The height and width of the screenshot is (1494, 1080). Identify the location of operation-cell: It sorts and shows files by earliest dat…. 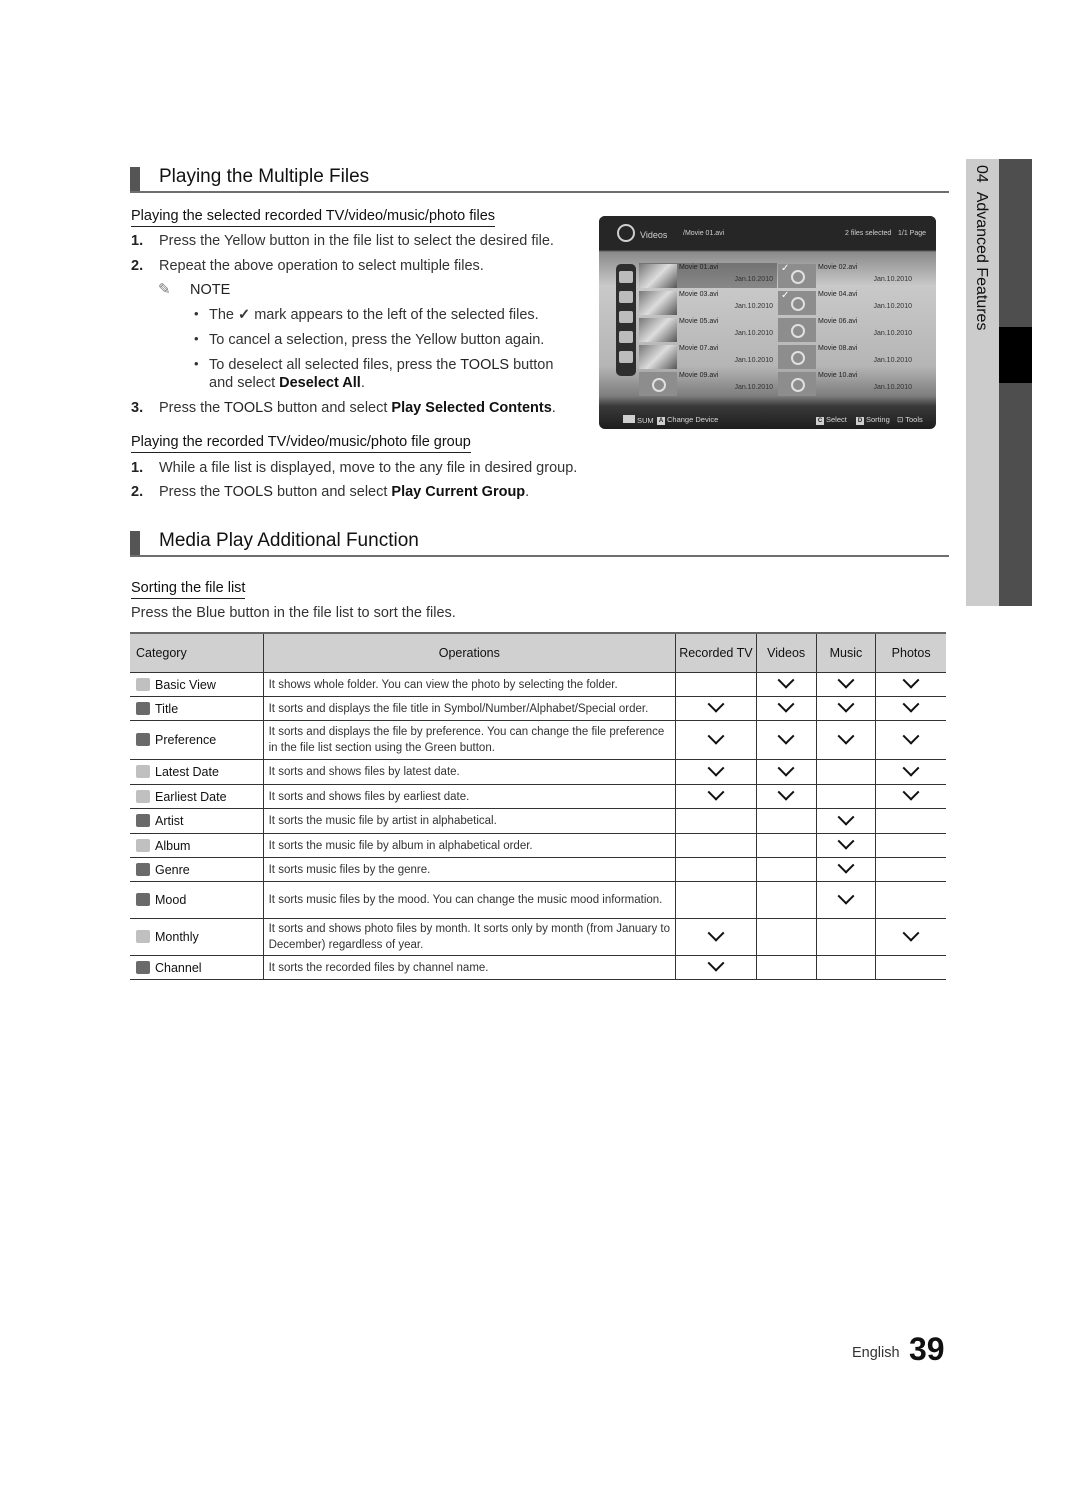
(469, 796).